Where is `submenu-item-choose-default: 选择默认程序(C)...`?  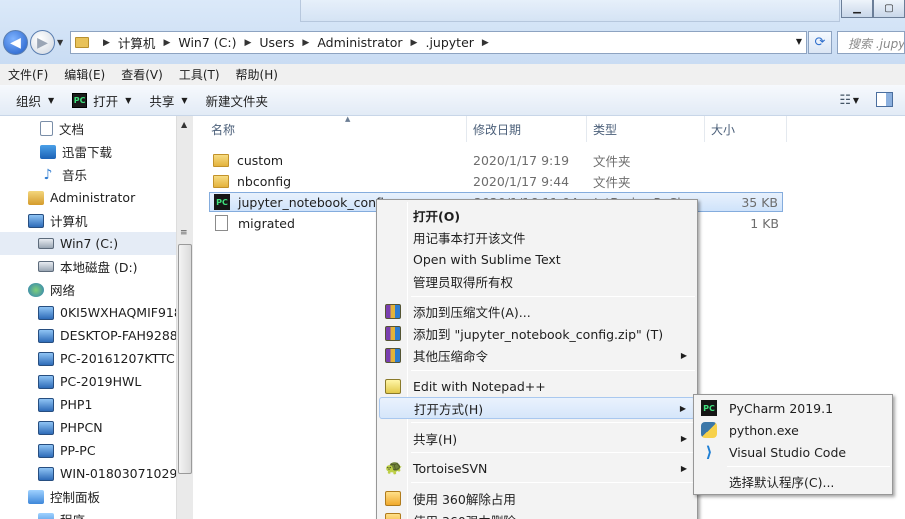 submenu-item-choose-default: 选择默认程序(C)... is located at coordinates (793, 481).